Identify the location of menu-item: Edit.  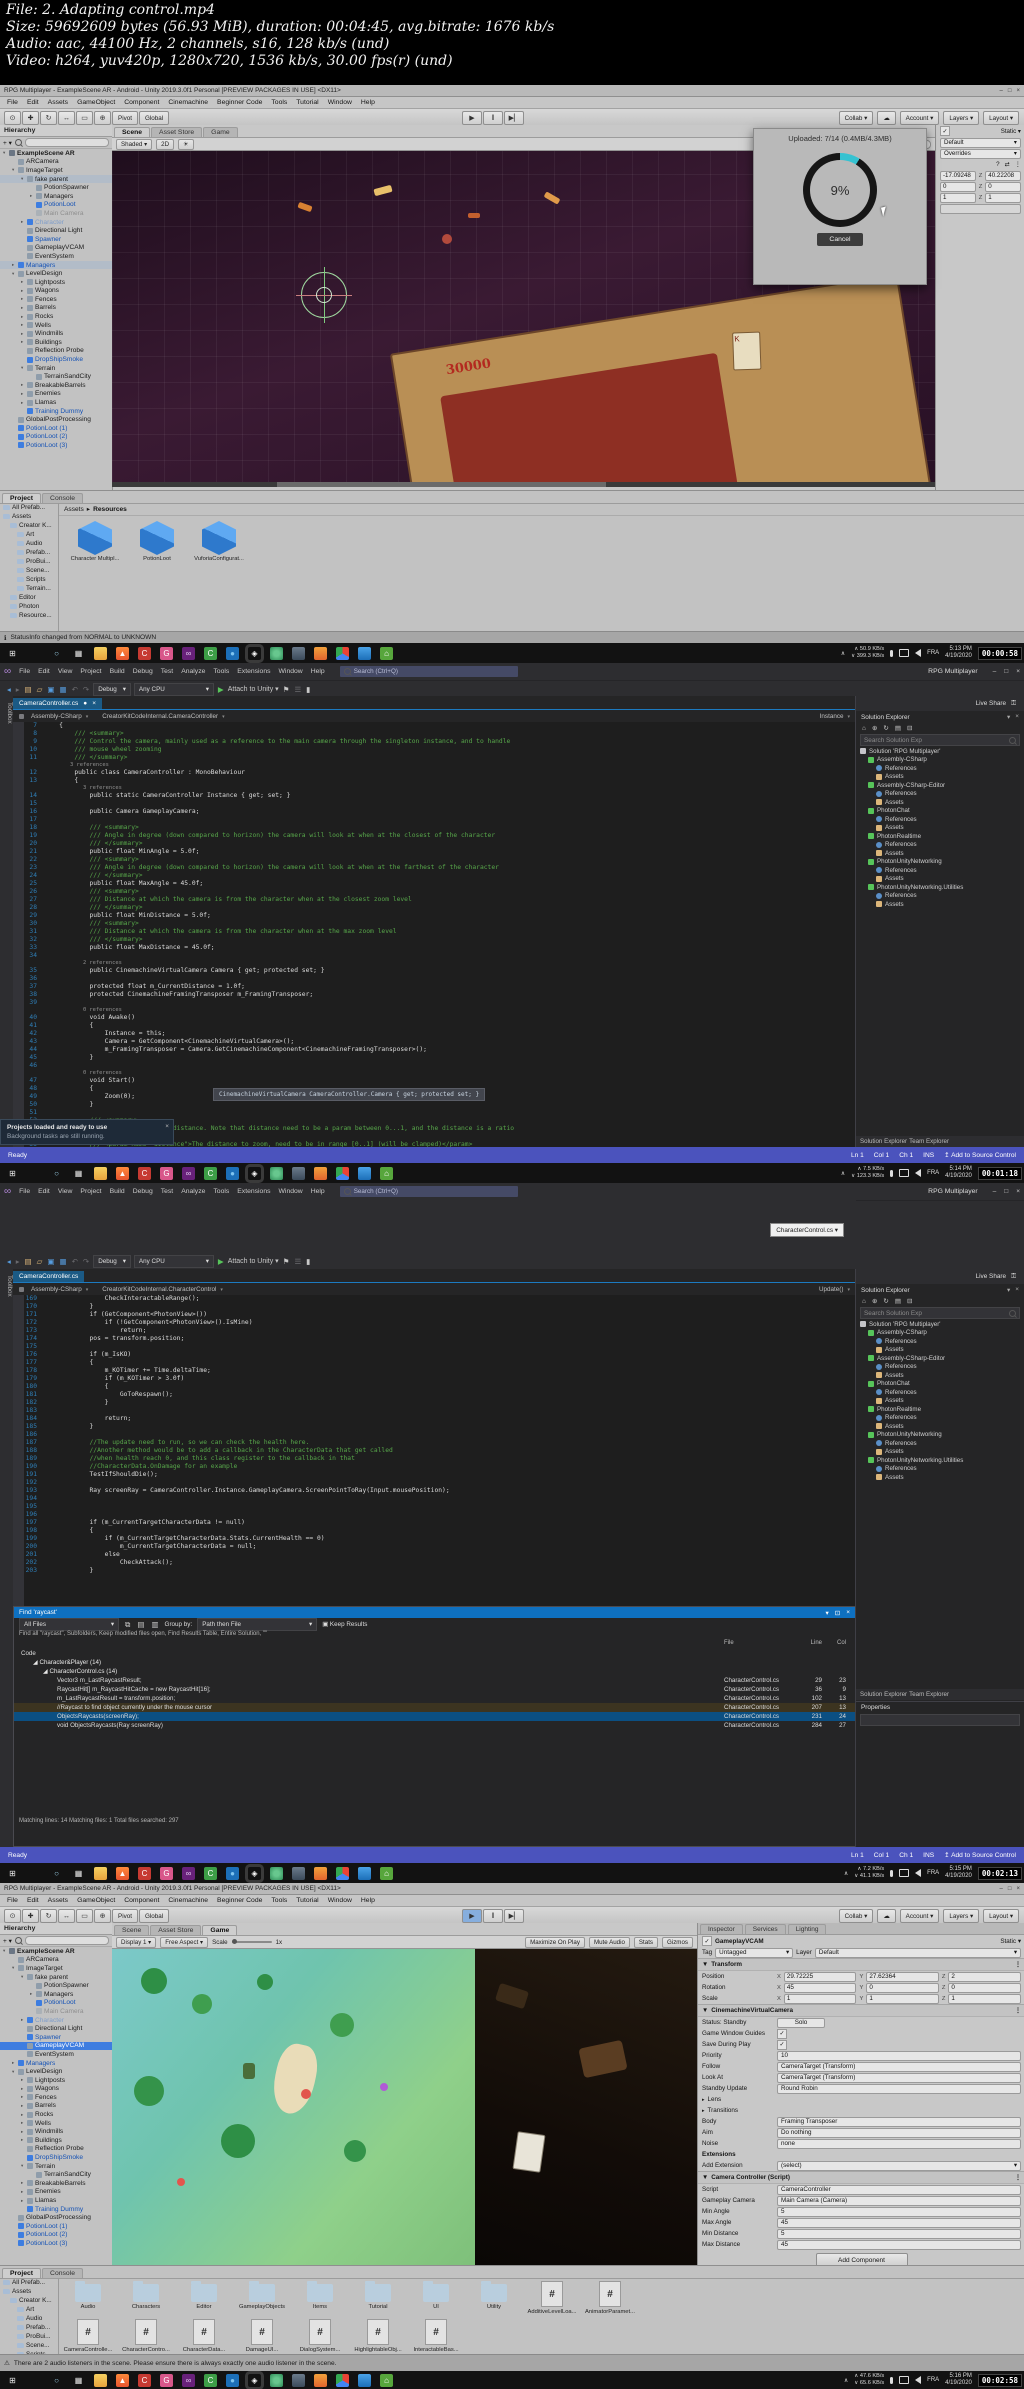
(33, 102).